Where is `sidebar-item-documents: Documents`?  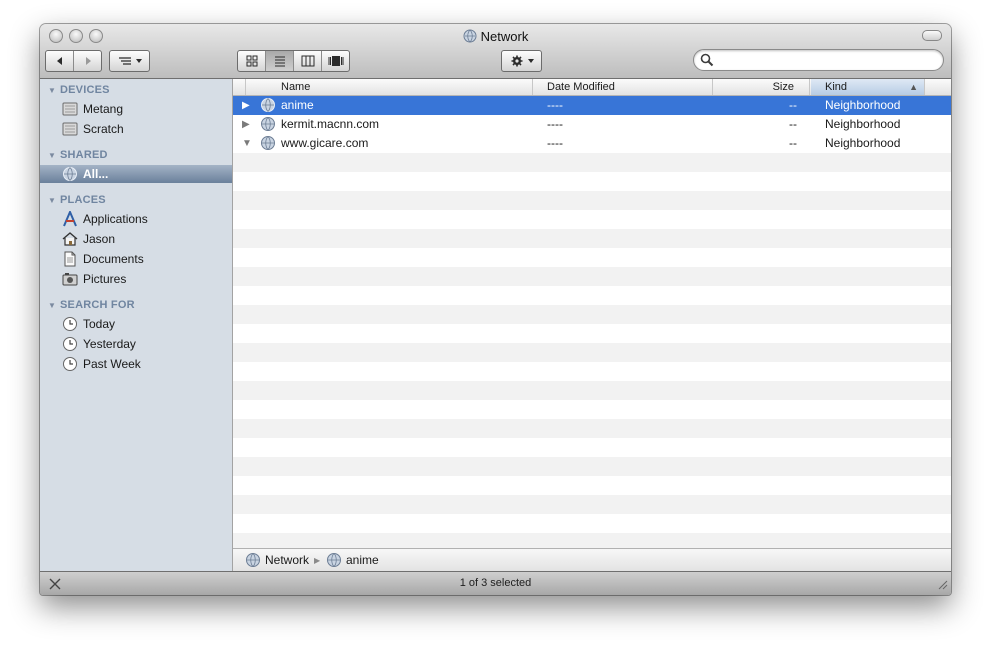 sidebar-item-documents: Documents is located at coordinates (136, 259).